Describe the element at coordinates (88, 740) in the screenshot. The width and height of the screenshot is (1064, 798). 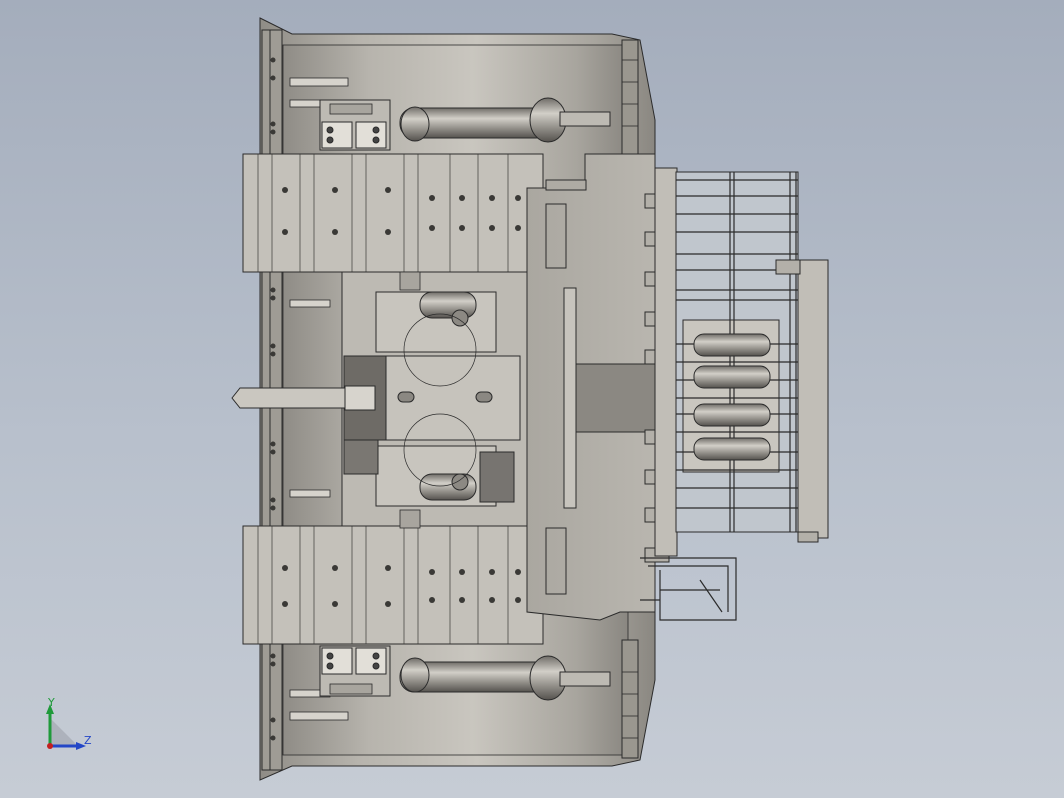
I see `z-axis-label: Z` at that location.